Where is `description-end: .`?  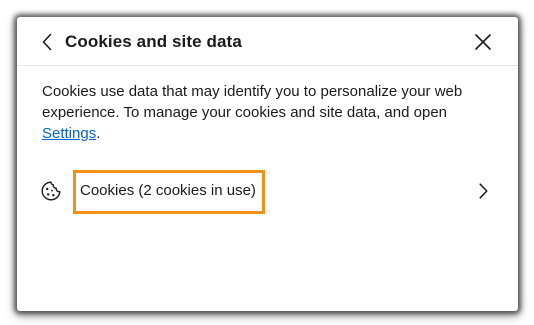
description-end: . is located at coordinates (98, 133).